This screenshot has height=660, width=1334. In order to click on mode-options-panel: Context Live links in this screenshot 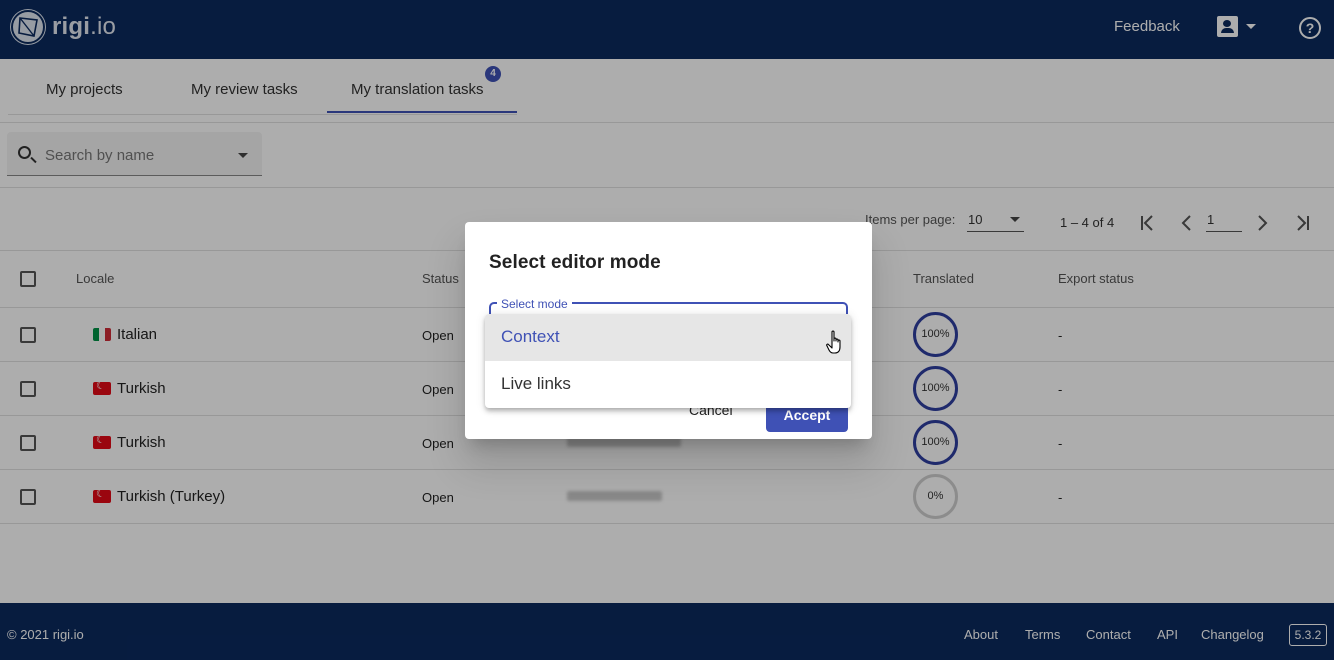, I will do `click(668, 361)`.